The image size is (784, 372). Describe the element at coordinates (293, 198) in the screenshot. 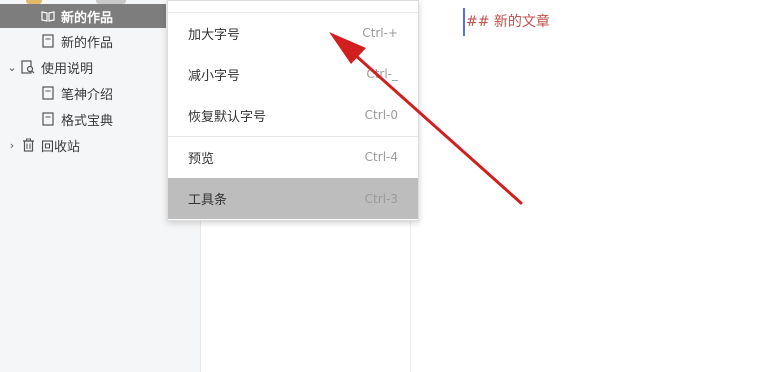

I see `menu-item-toolbar: 工具条 Ctrl-3` at that location.